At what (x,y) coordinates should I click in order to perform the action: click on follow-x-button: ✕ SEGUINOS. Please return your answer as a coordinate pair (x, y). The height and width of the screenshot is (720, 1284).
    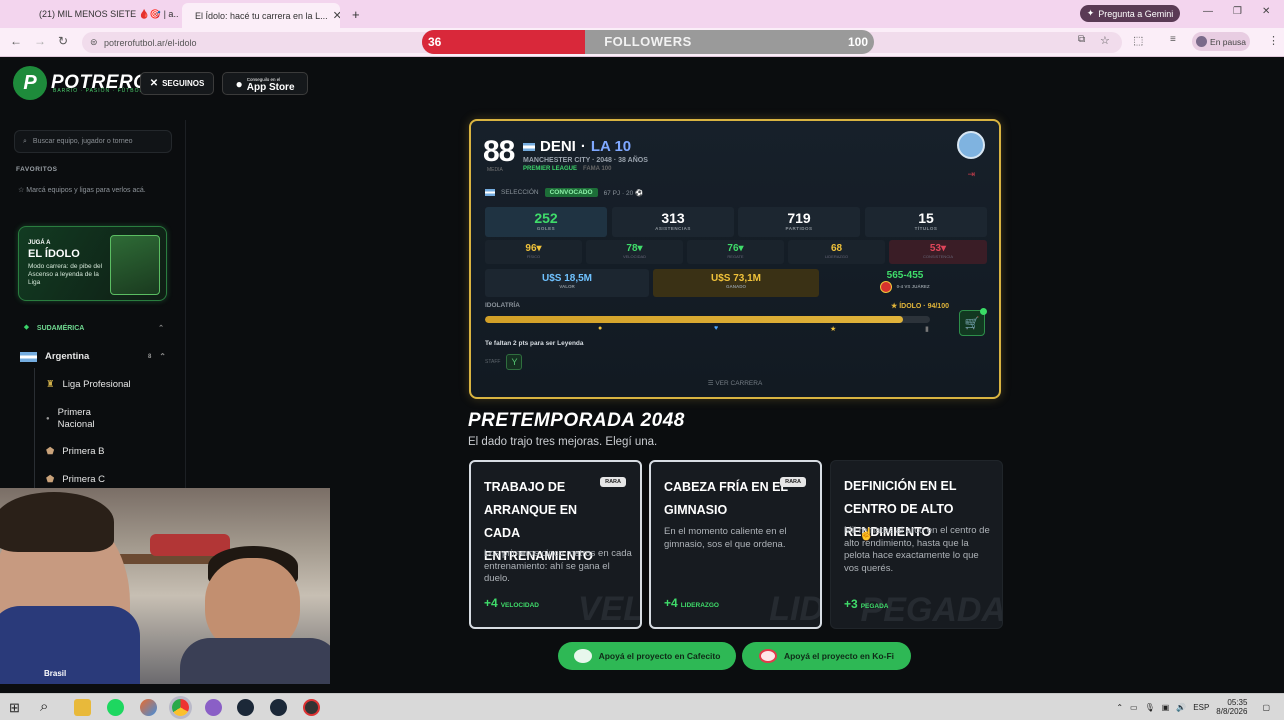
    Looking at the image, I should click on (177, 83).